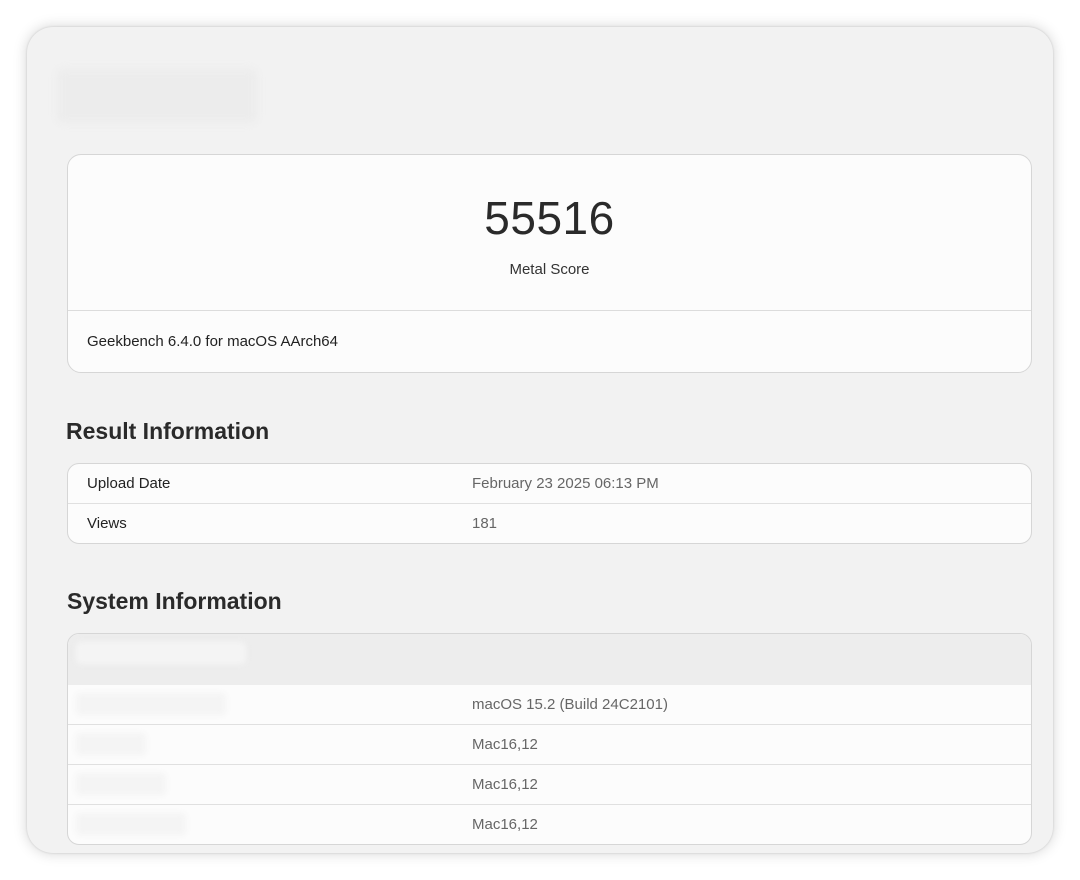 The width and height of the screenshot is (1080, 880). What do you see at coordinates (549, 523) in the screenshot?
I see `table-row-views: Views 181` at bounding box center [549, 523].